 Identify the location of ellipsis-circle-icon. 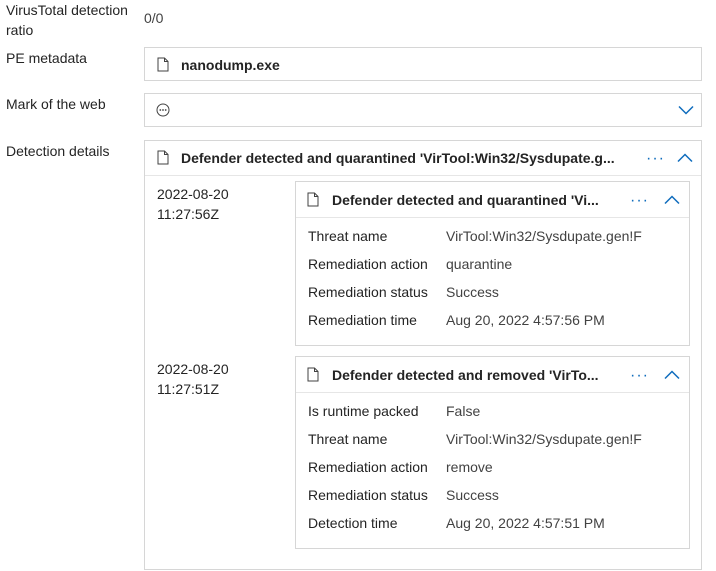
(163, 110).